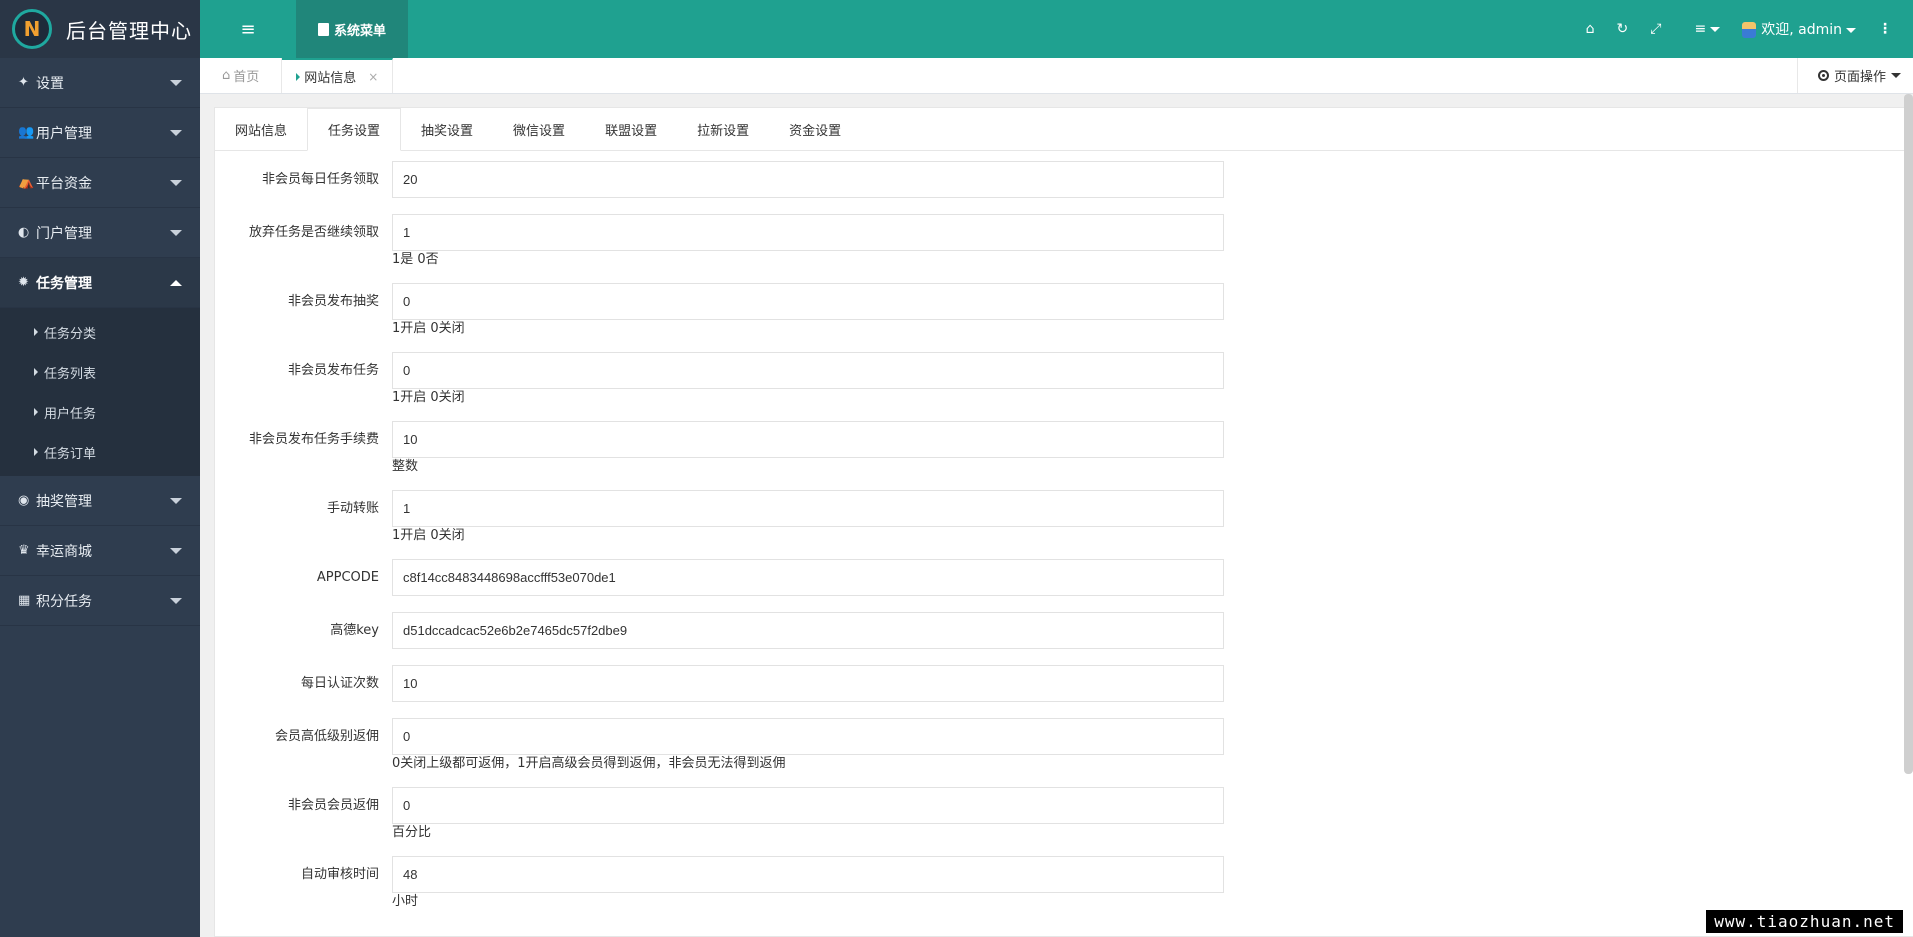 Image resolution: width=1913 pixels, height=937 pixels. What do you see at coordinates (808, 805) in the screenshot?
I see `nonmember-commission-input` at bounding box center [808, 805].